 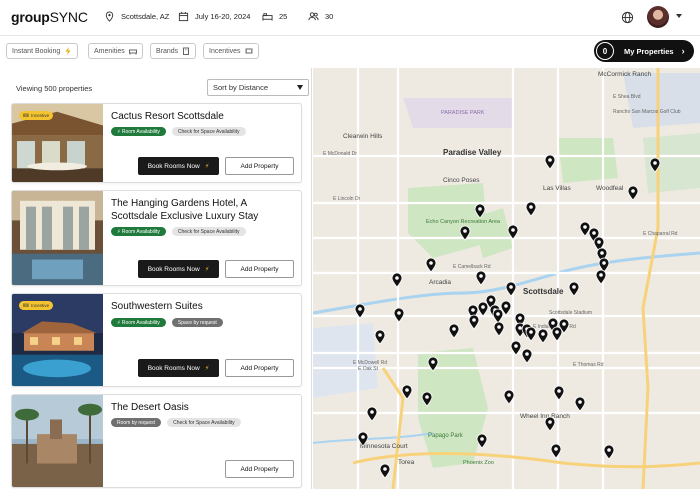 I want to click on sort-select: Sort by Distance, so click(x=258, y=87).